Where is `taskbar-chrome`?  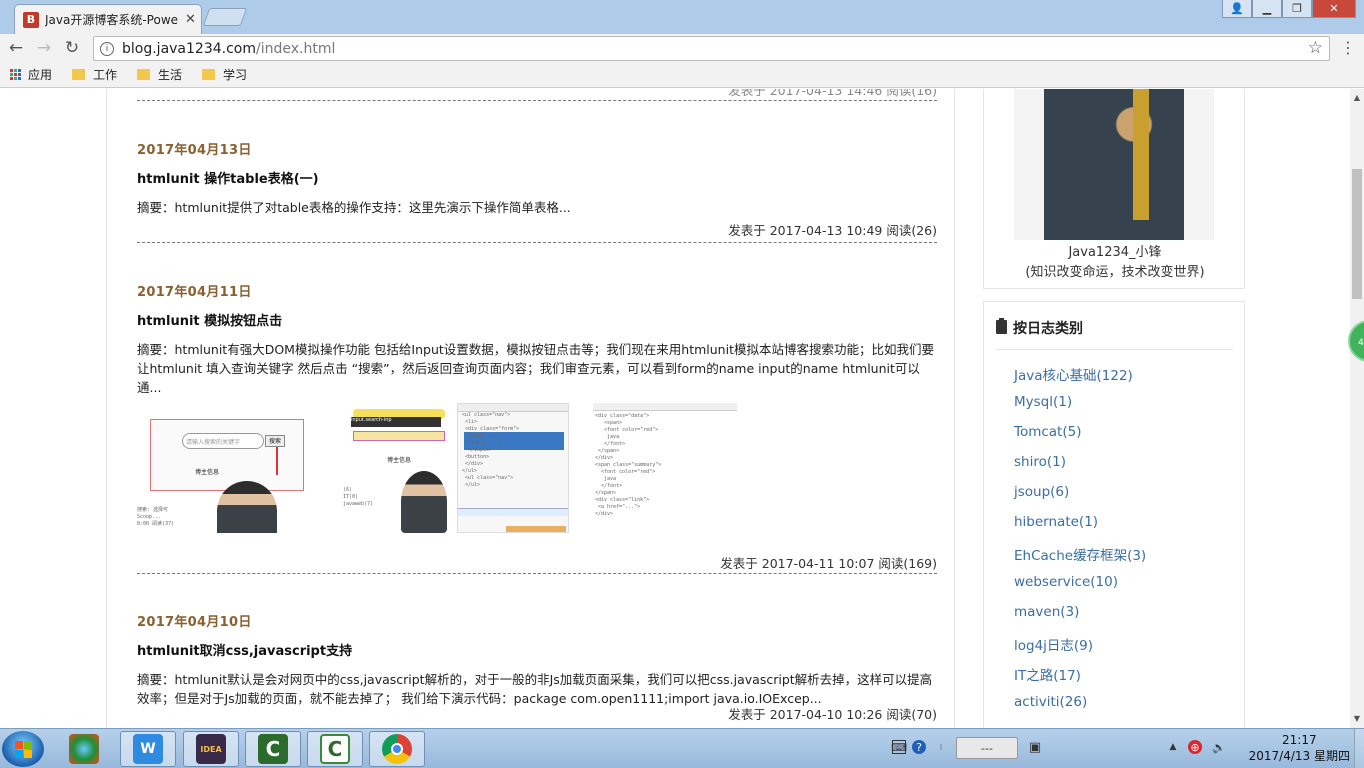 taskbar-chrome is located at coordinates (397, 749).